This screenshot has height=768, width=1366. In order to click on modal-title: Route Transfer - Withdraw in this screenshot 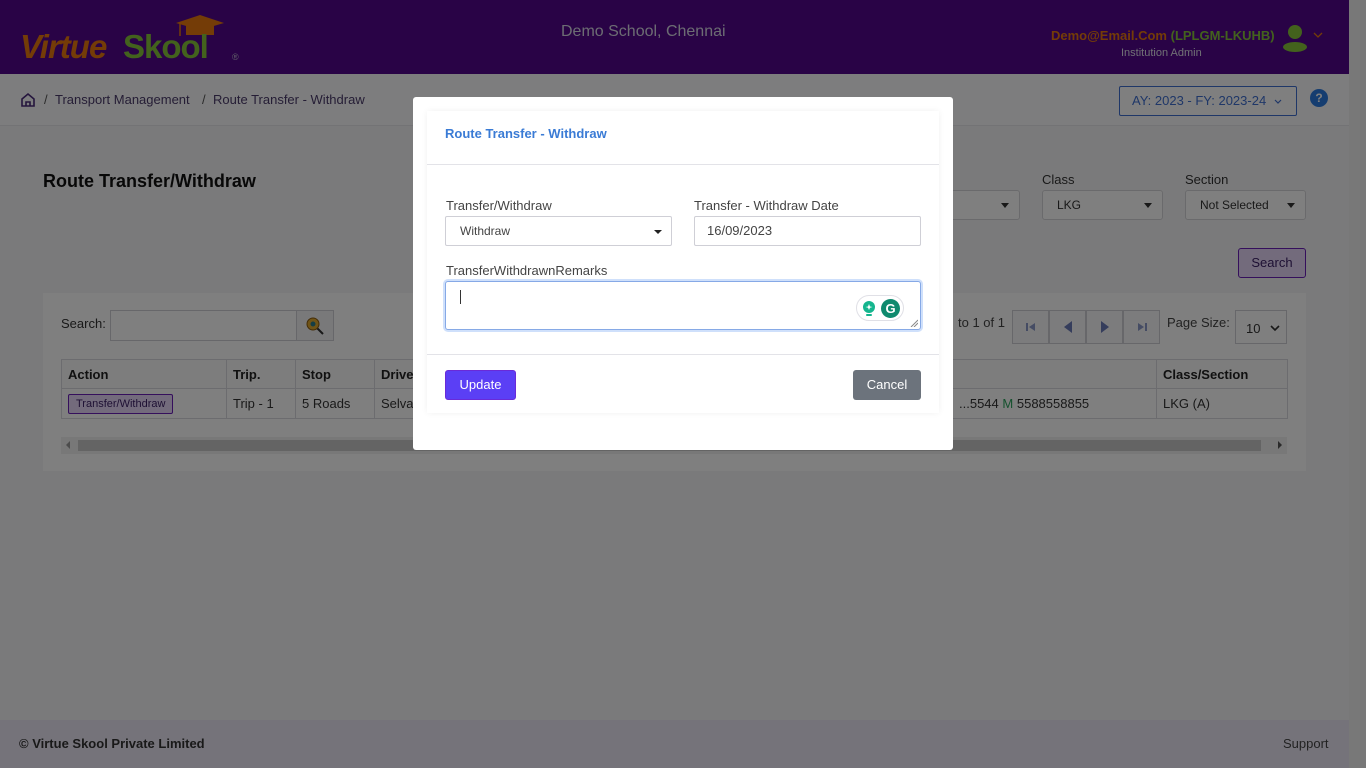, I will do `click(526, 133)`.